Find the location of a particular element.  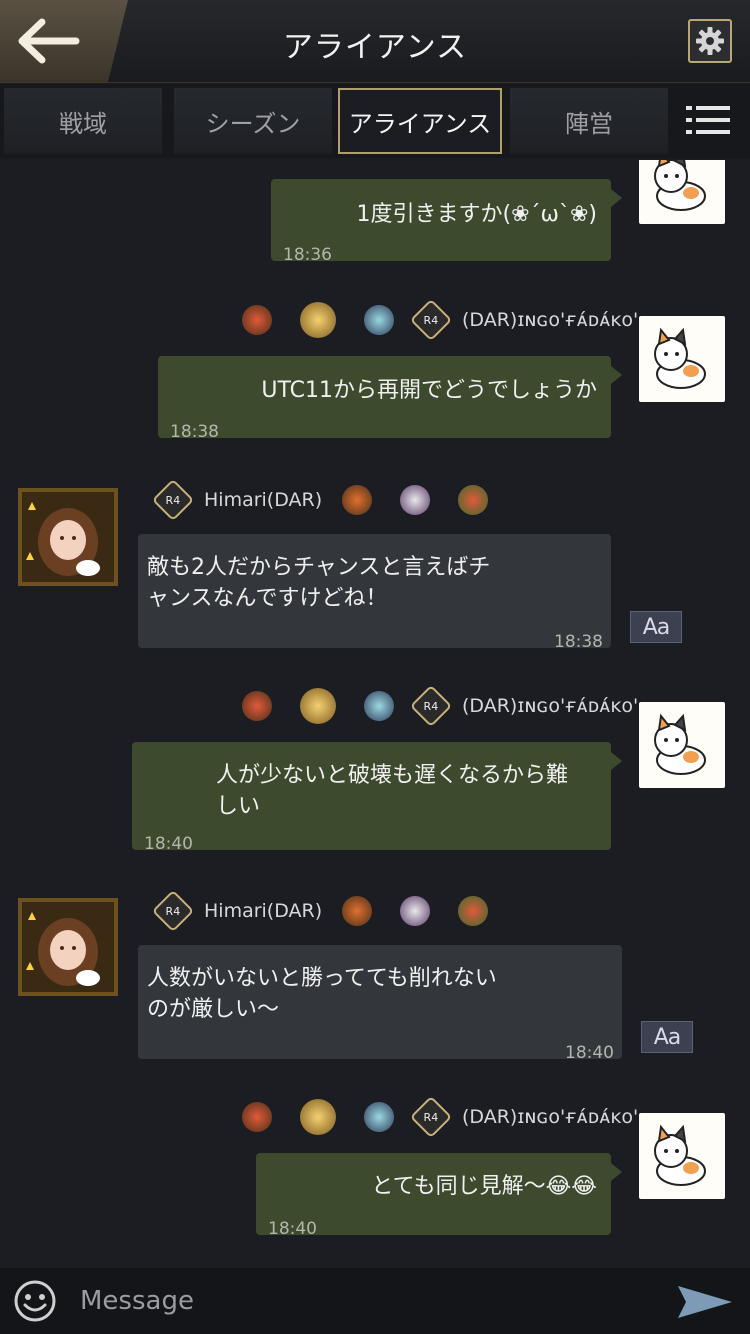

tab-theater: 戦域 is located at coordinates (83, 121).